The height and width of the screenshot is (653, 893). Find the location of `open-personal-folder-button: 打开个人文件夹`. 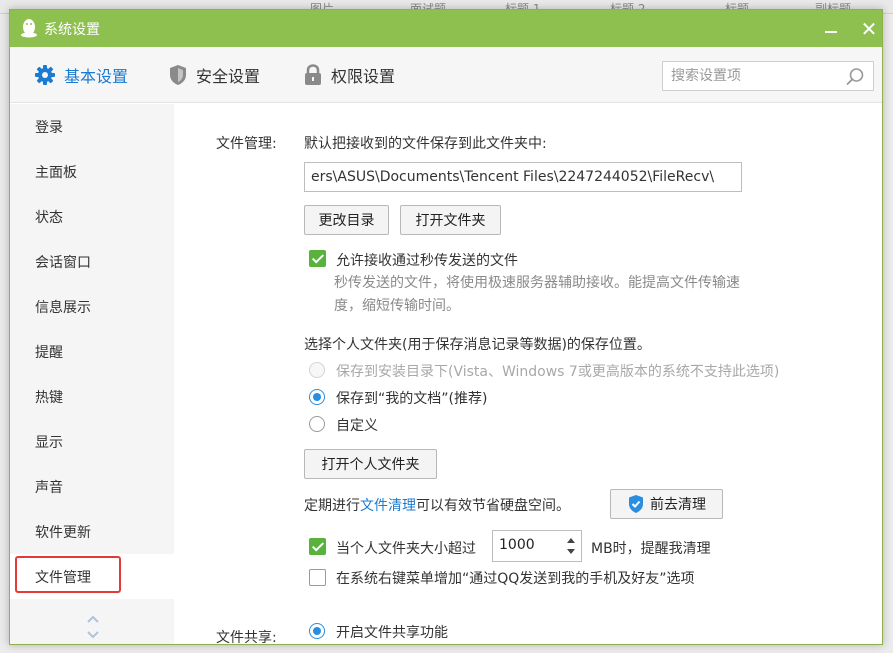

open-personal-folder-button: 打开个人文件夹 is located at coordinates (370, 464).